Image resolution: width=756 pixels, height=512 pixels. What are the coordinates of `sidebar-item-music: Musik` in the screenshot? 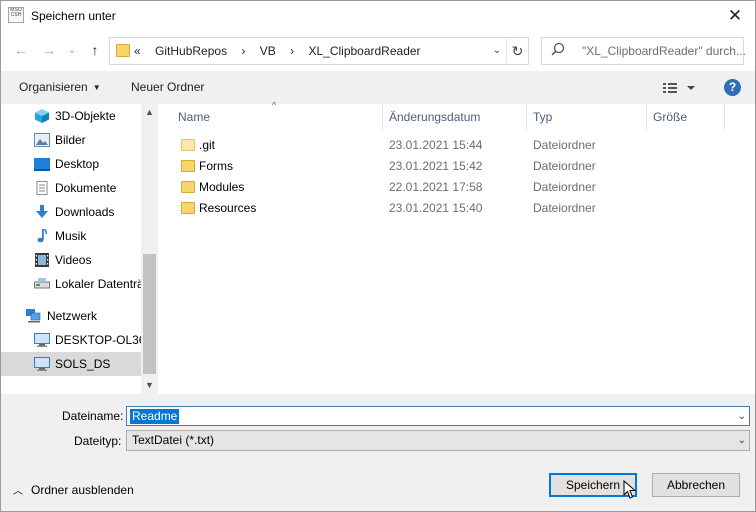 It's located at (71, 236).